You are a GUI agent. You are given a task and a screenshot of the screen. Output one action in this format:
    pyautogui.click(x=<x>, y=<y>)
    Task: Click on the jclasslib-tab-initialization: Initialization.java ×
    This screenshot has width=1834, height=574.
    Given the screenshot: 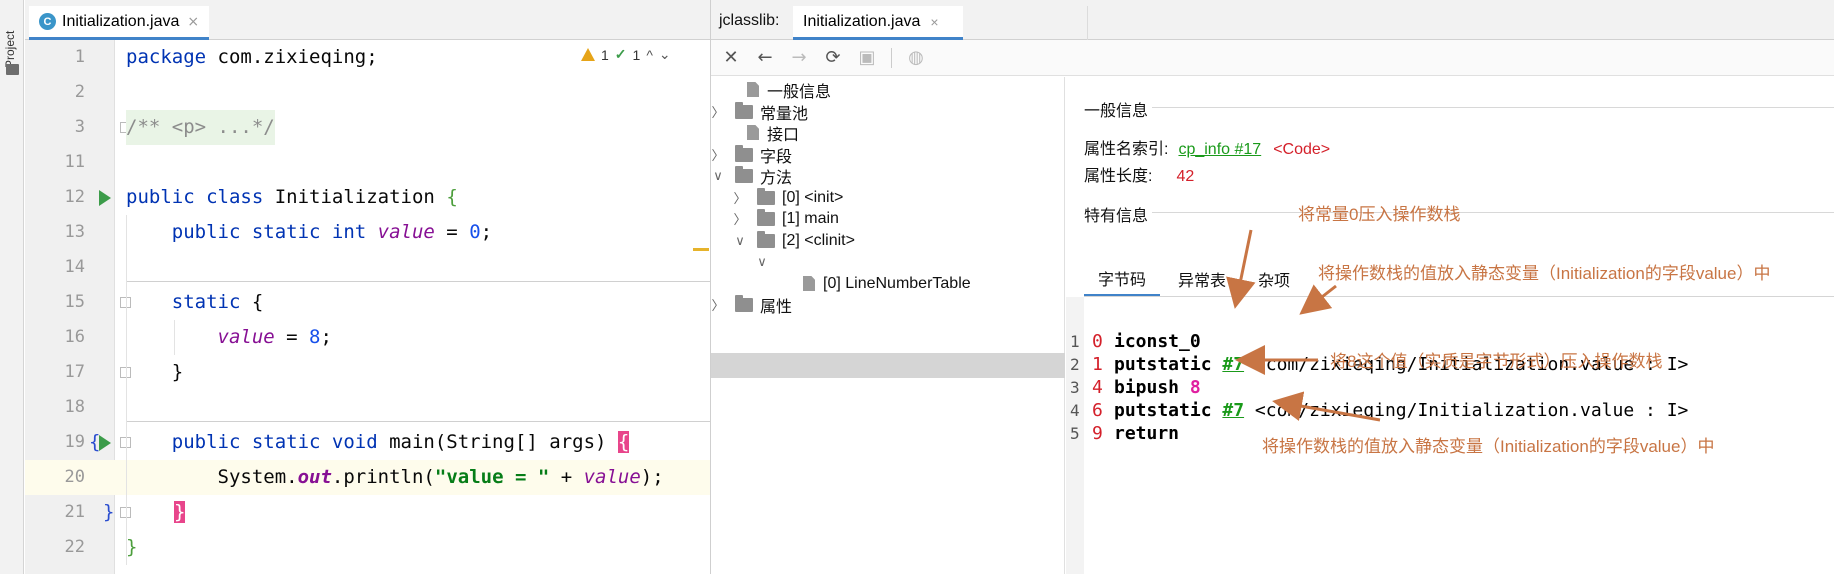 What is the action you would take?
    pyautogui.click(x=878, y=23)
    